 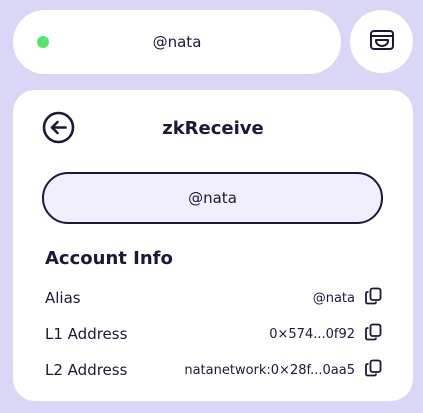 I want to click on l1-address-value: 0×574...0f92, so click(x=312, y=334).